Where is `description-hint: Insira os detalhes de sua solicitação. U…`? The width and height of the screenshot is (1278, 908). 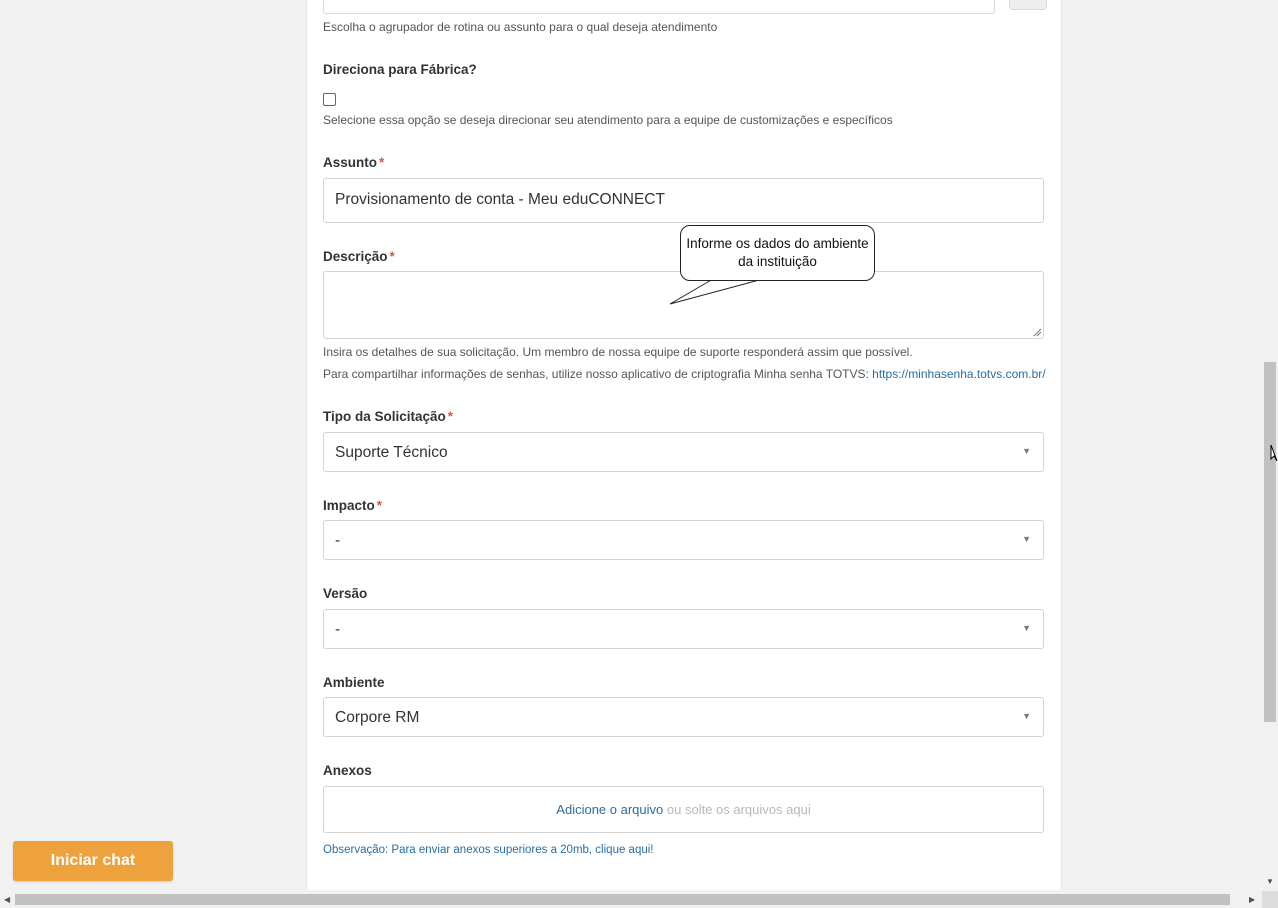 description-hint: Insira os detalhes de sua solicitação. U… is located at coordinates (618, 352).